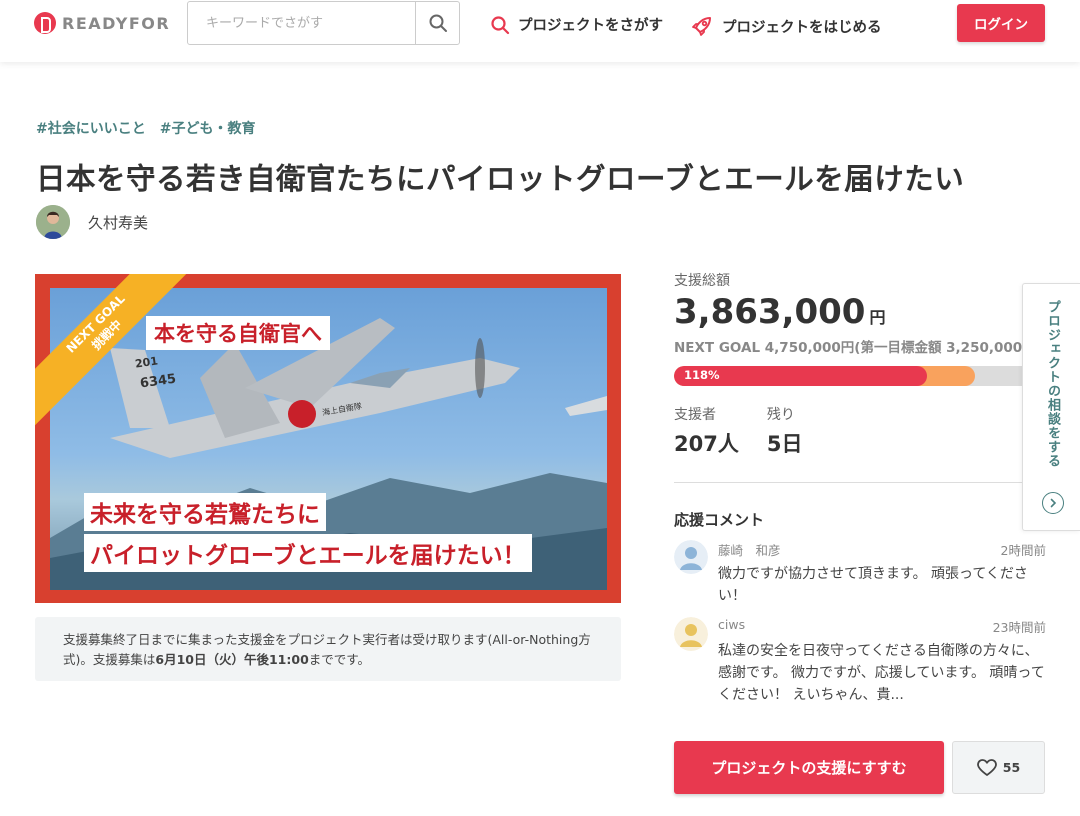 The height and width of the screenshot is (816, 1080). I want to click on favorite-count: 55, so click(1011, 767).